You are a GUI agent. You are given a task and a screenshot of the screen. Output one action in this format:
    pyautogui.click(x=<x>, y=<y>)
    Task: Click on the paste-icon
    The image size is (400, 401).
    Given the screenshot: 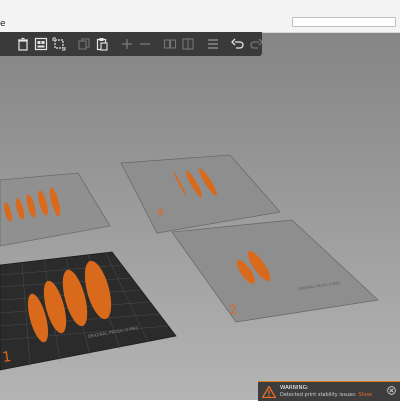 What is the action you would take?
    pyautogui.click(x=102, y=44)
    